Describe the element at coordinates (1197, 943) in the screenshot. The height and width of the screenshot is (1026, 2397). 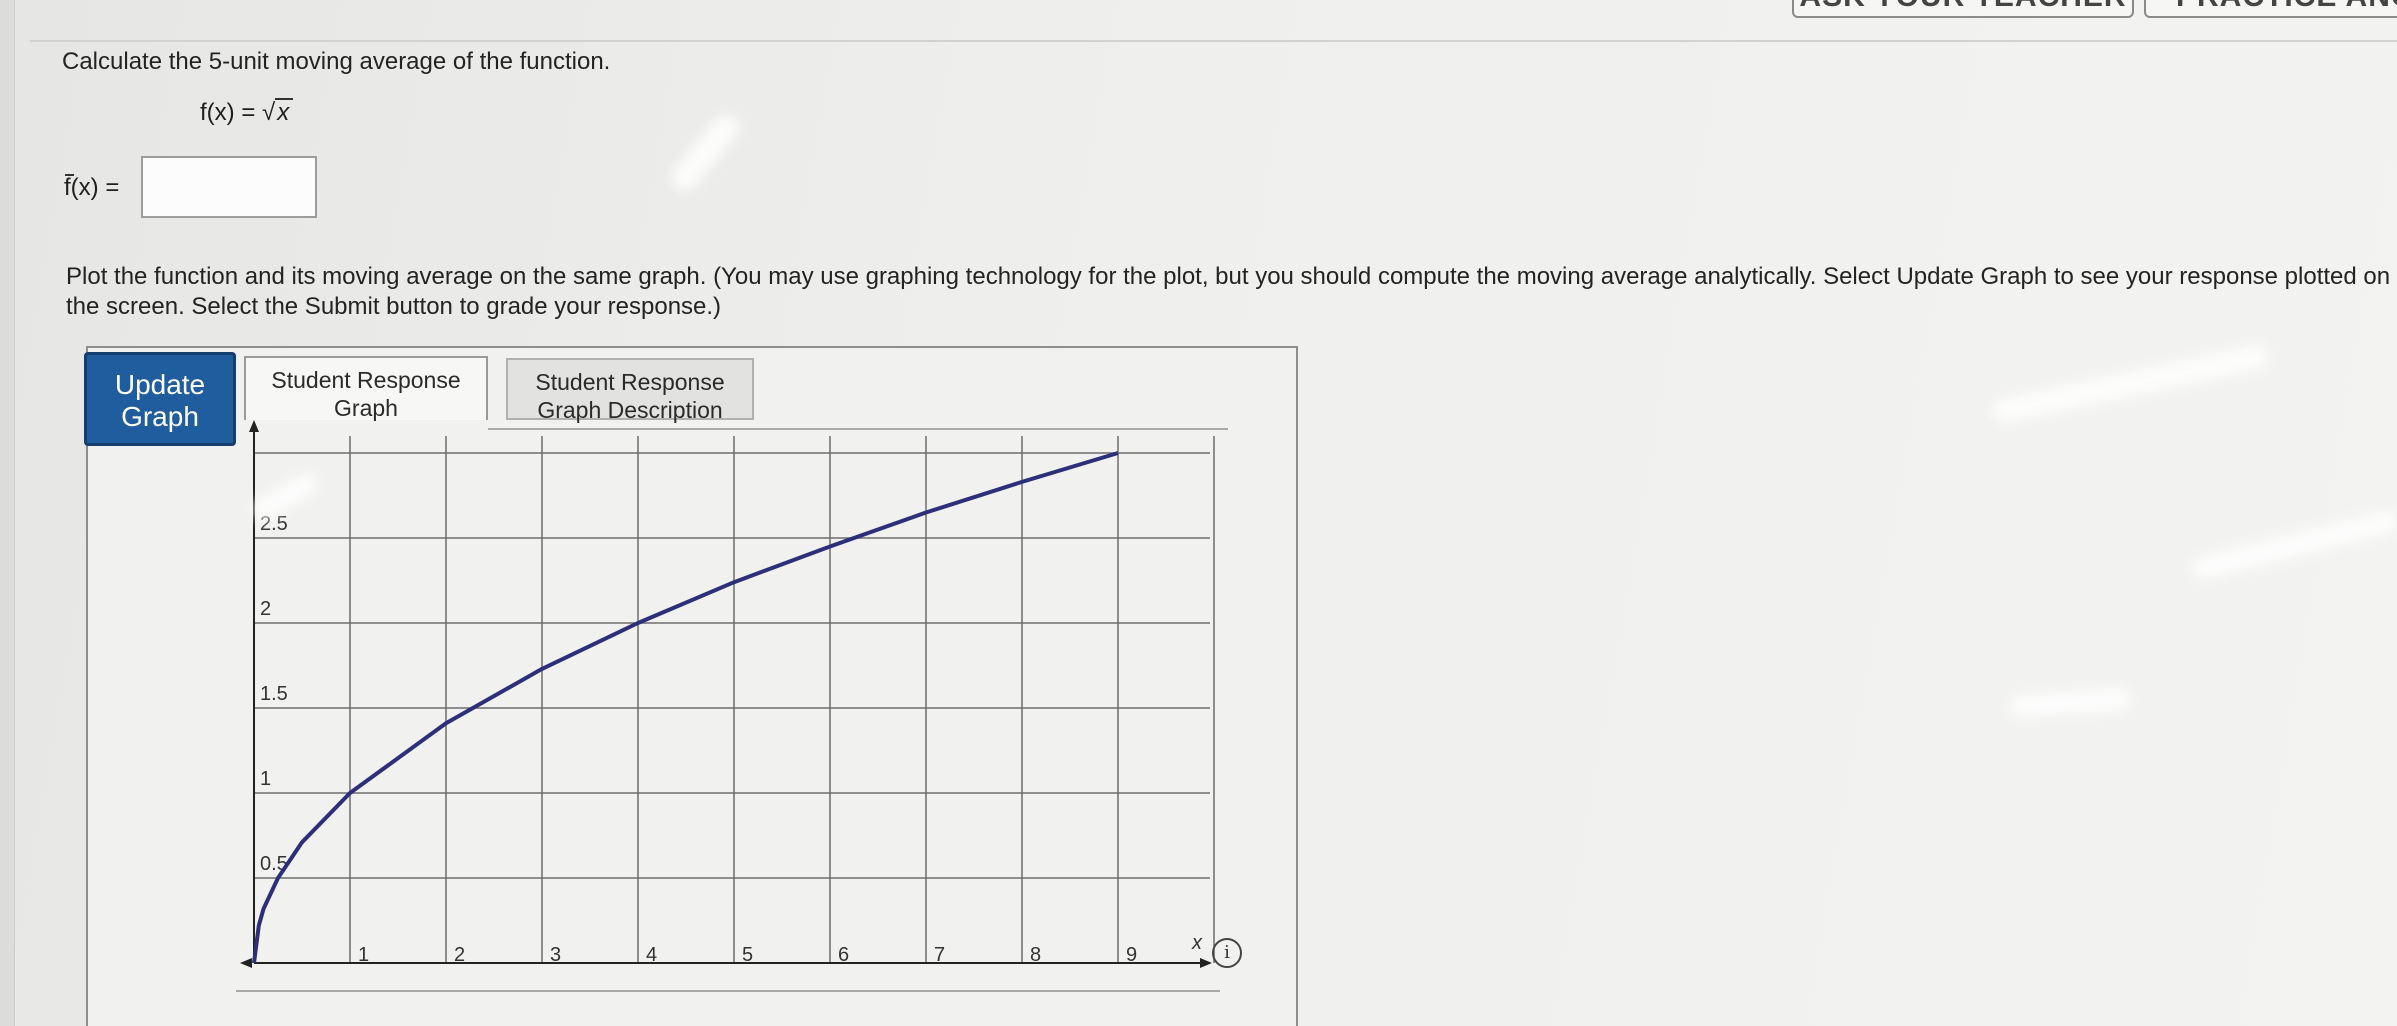
I see `x-axis-label: x` at that location.